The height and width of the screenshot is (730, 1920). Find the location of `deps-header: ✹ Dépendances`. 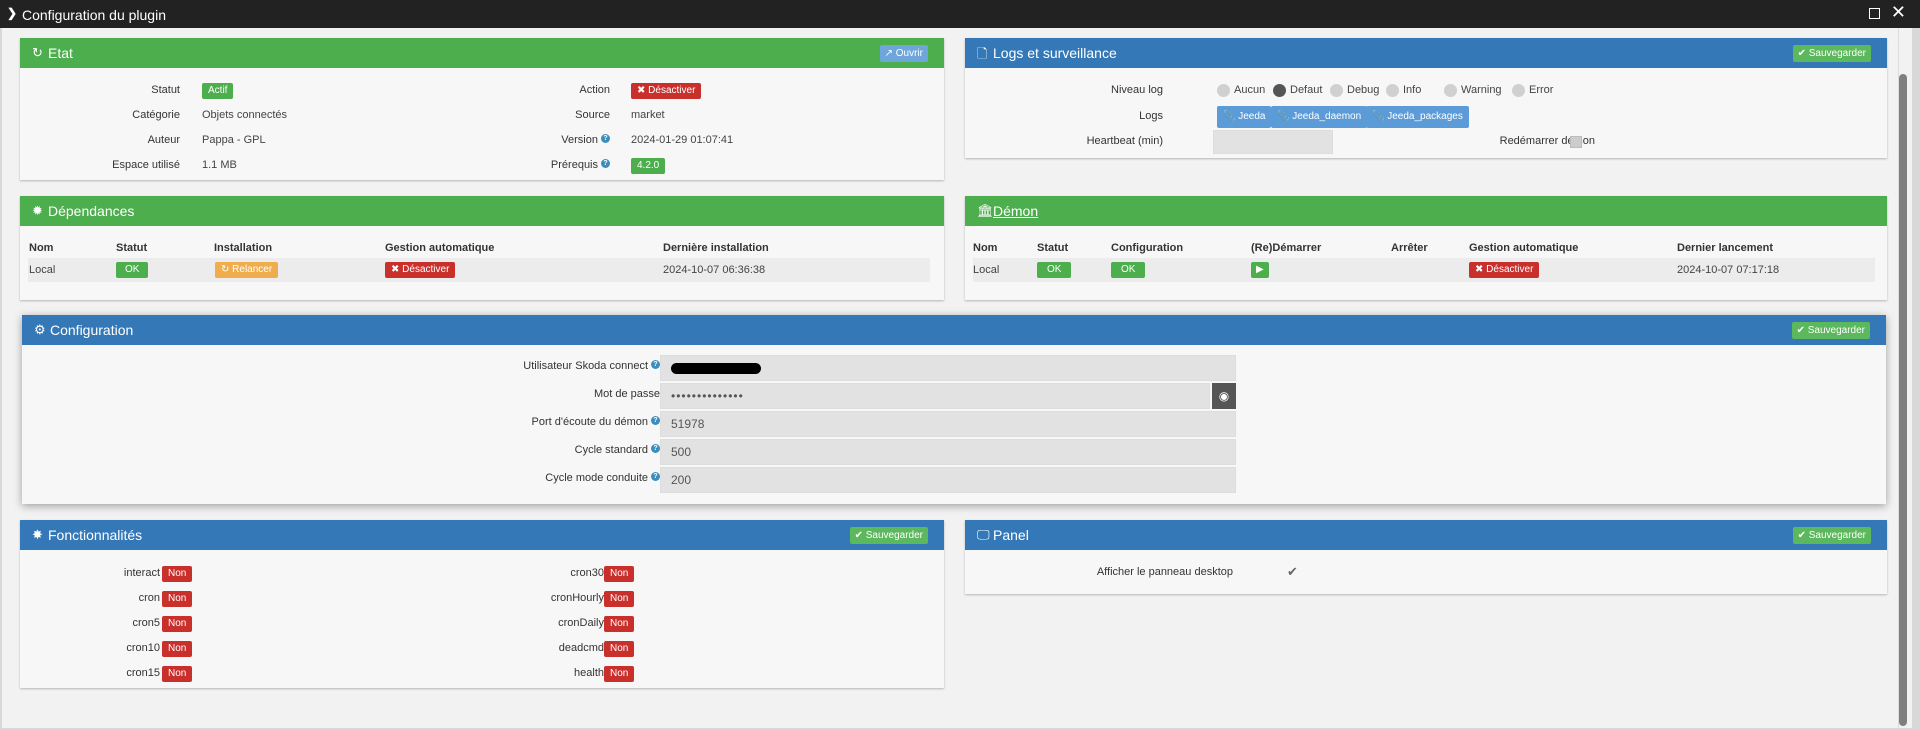

deps-header: ✹ Dépendances is located at coordinates (482, 211).